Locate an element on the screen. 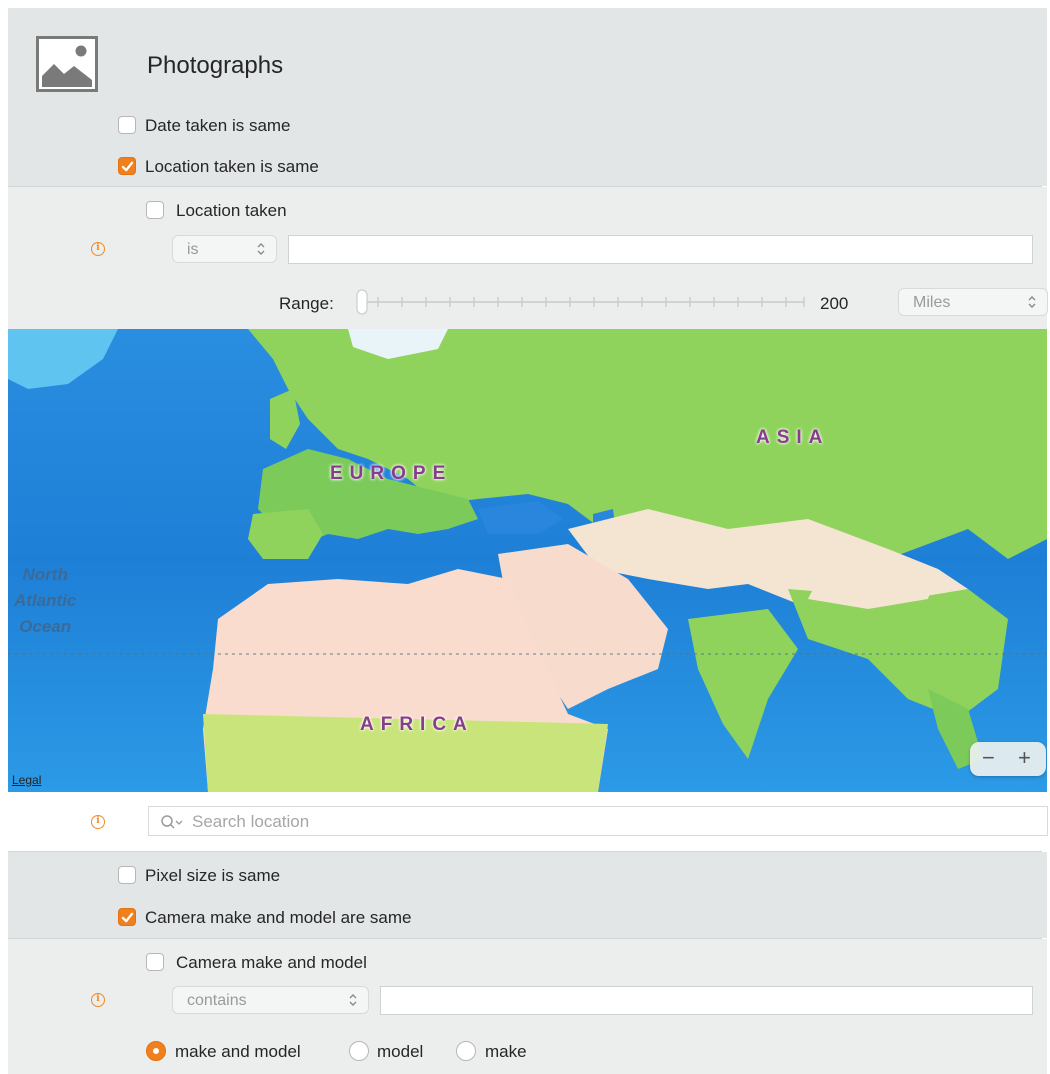 The height and width of the screenshot is (1074, 1050). match-model-label: model is located at coordinates (400, 1051).